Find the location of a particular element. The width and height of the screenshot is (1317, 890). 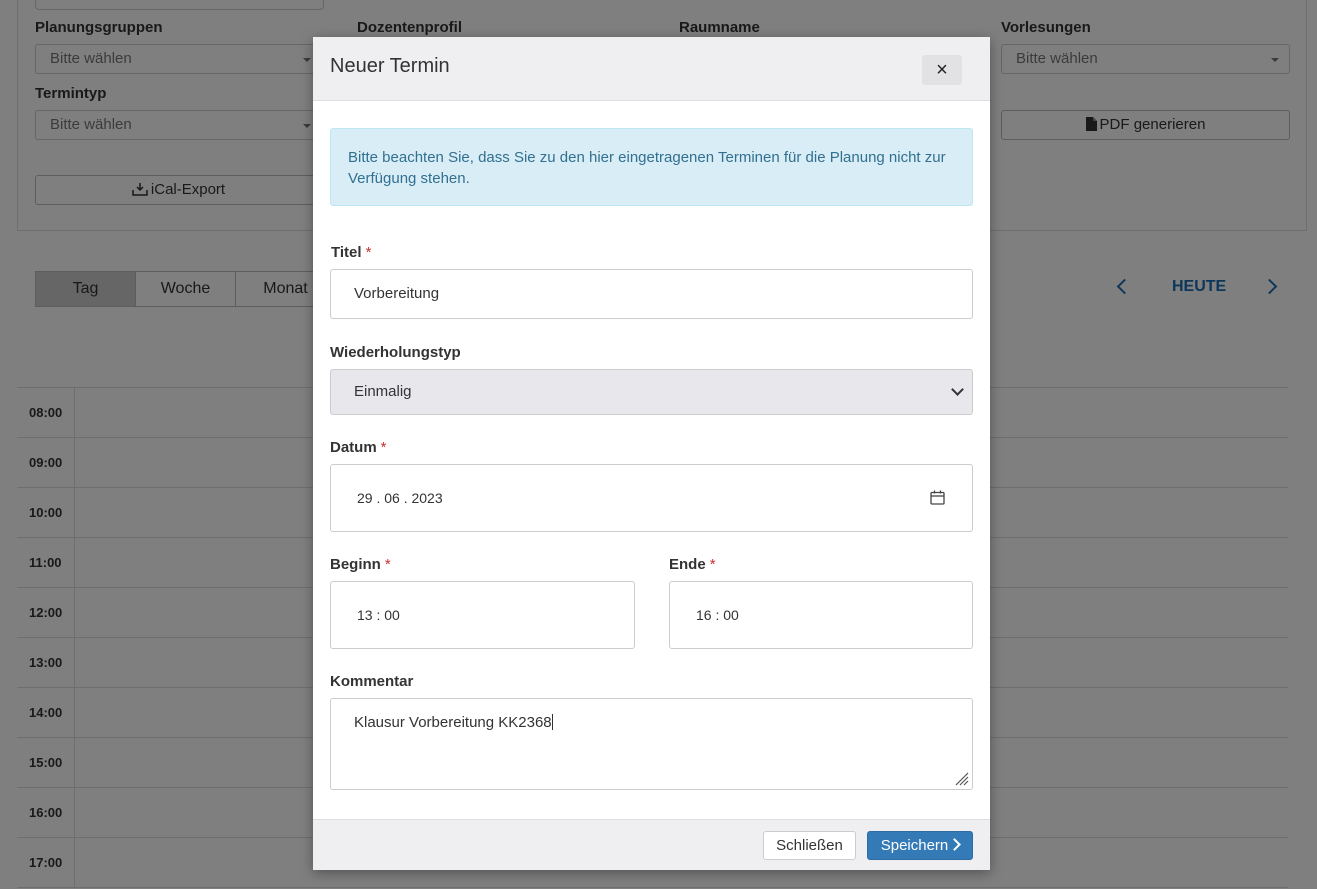

datum-label-text: Datum is located at coordinates (353, 447).